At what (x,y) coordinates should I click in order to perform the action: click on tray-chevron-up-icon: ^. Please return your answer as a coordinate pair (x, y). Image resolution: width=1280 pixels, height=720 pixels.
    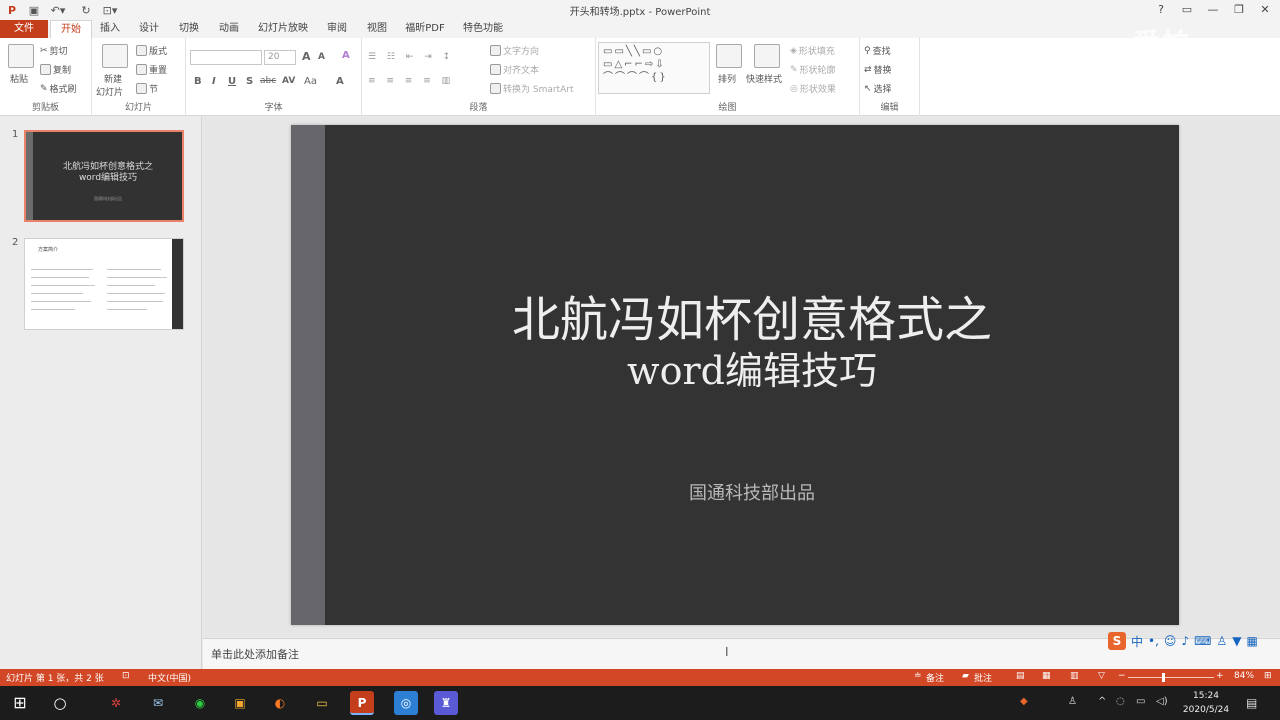
    Looking at the image, I should click on (1102, 701).